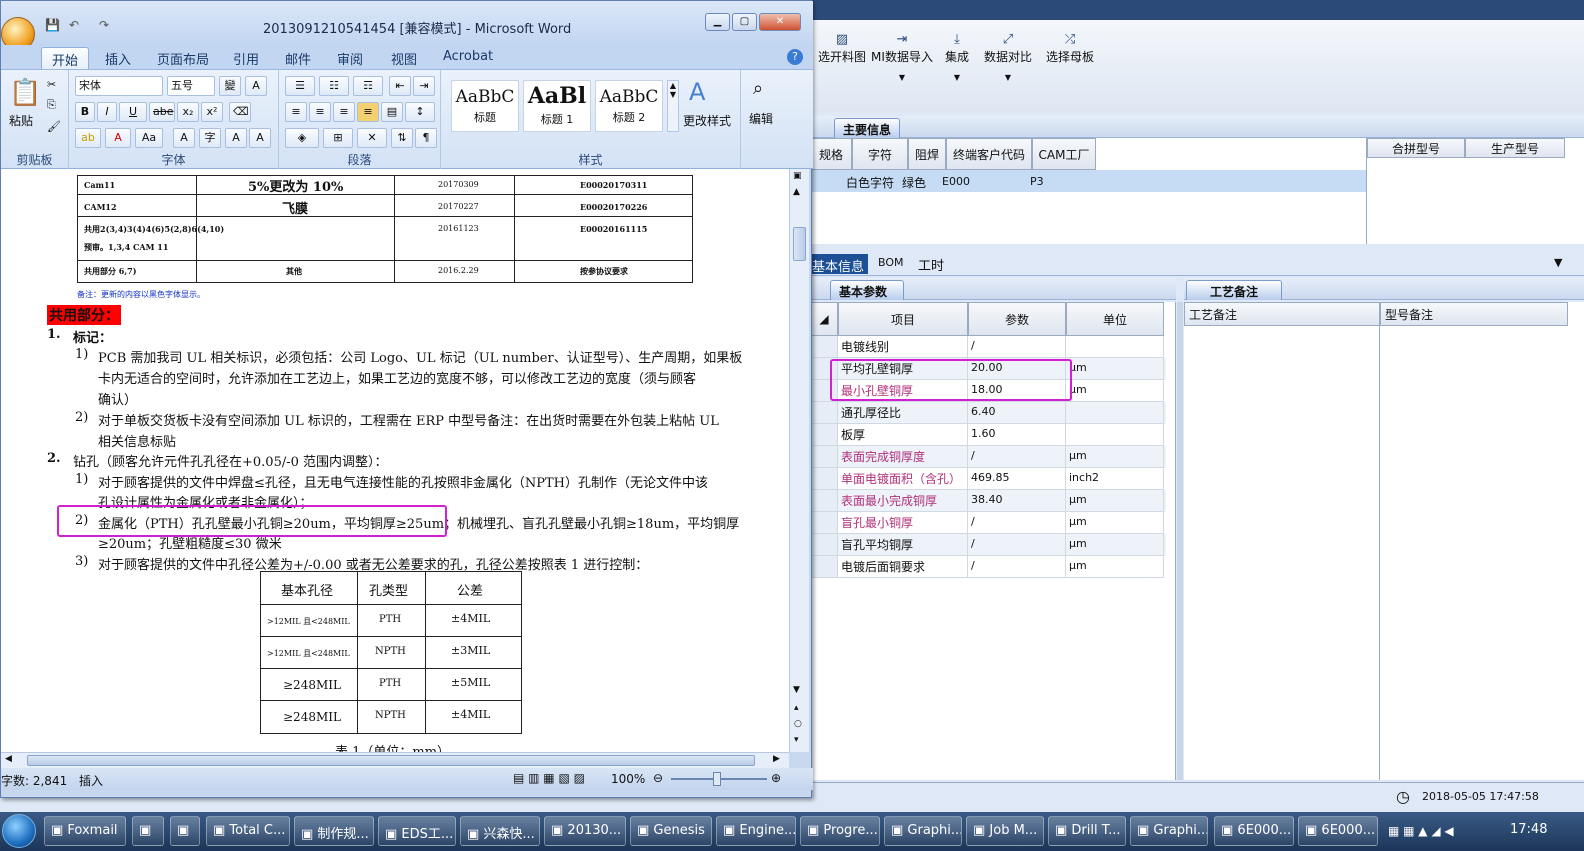 The width and height of the screenshot is (1584, 851). I want to click on tab-acrobat: Acrobat, so click(468, 56).